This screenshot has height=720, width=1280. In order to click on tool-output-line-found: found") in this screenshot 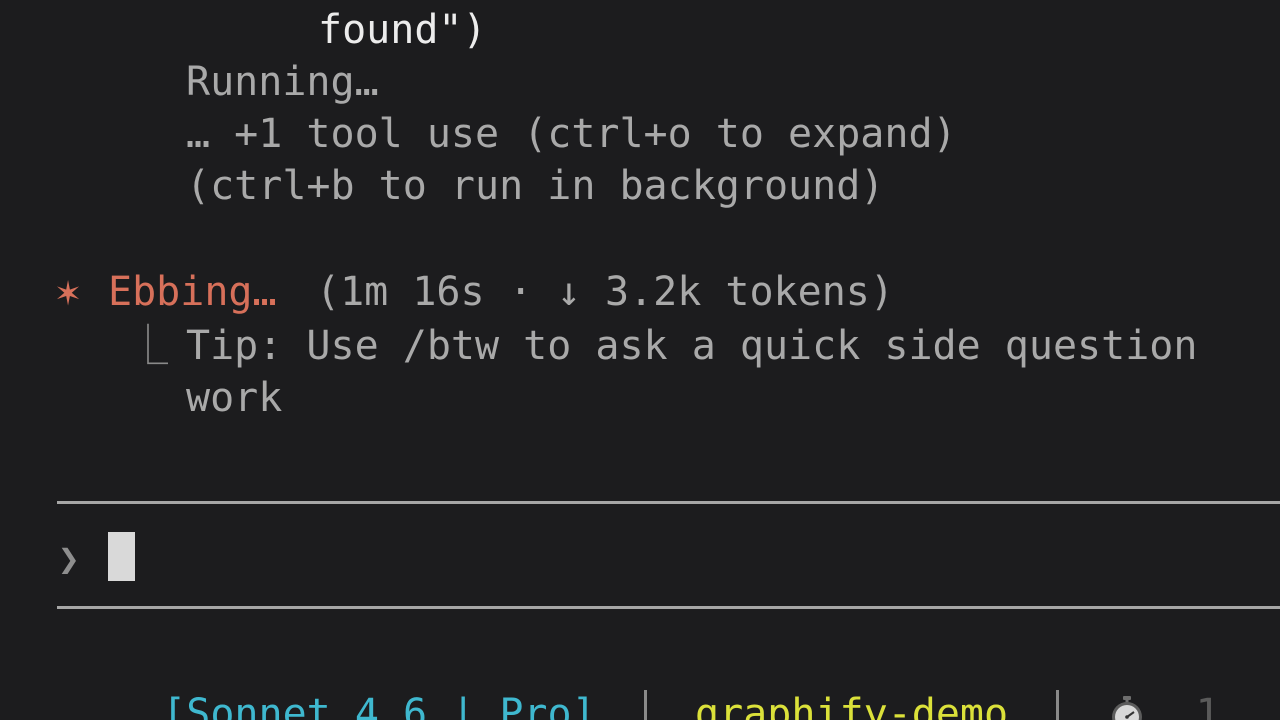, I will do `click(402, 30)`.